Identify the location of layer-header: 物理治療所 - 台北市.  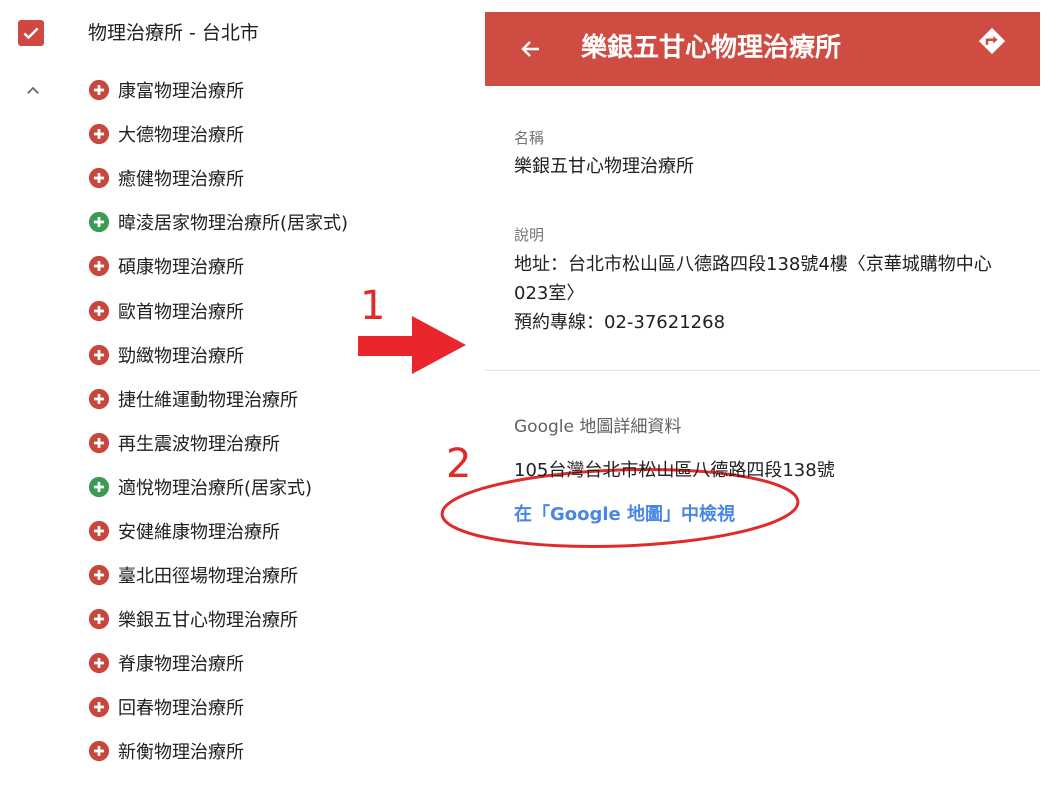
(240, 34).